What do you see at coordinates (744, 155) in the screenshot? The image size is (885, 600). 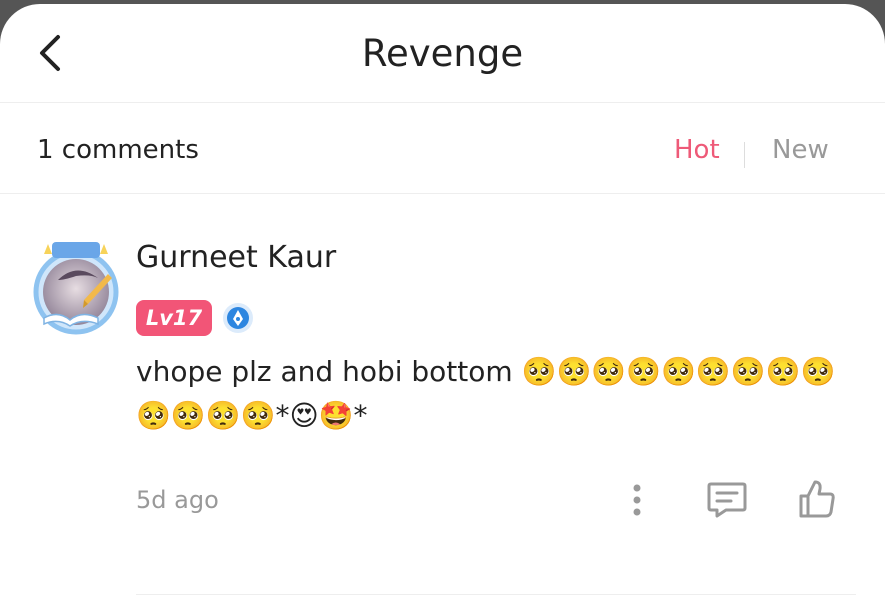 I see `sort-divider` at bounding box center [744, 155].